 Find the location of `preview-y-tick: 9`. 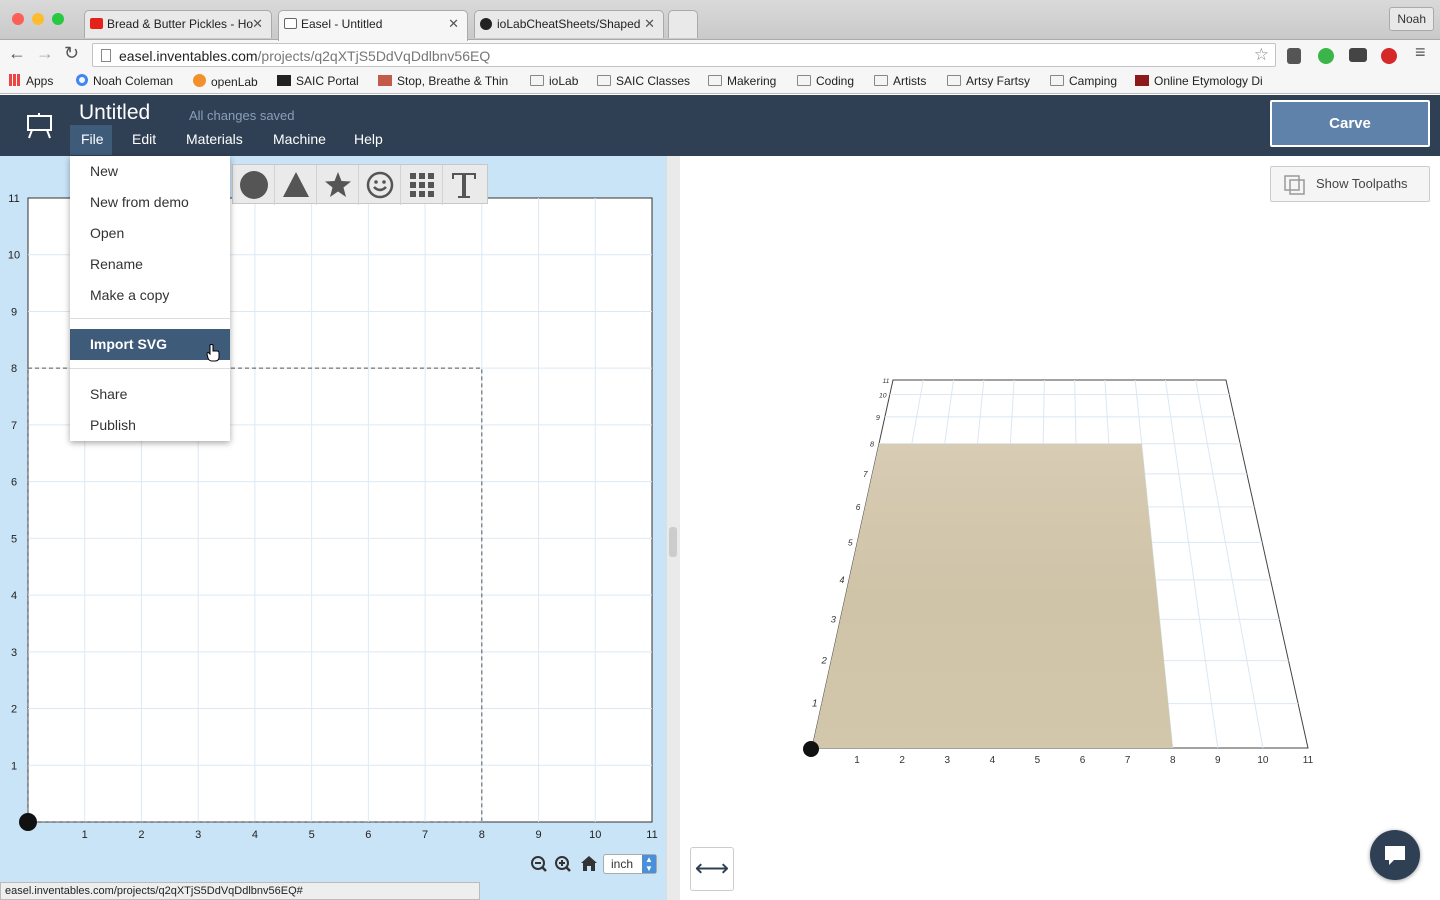

preview-y-tick: 9 is located at coordinates (878, 417).